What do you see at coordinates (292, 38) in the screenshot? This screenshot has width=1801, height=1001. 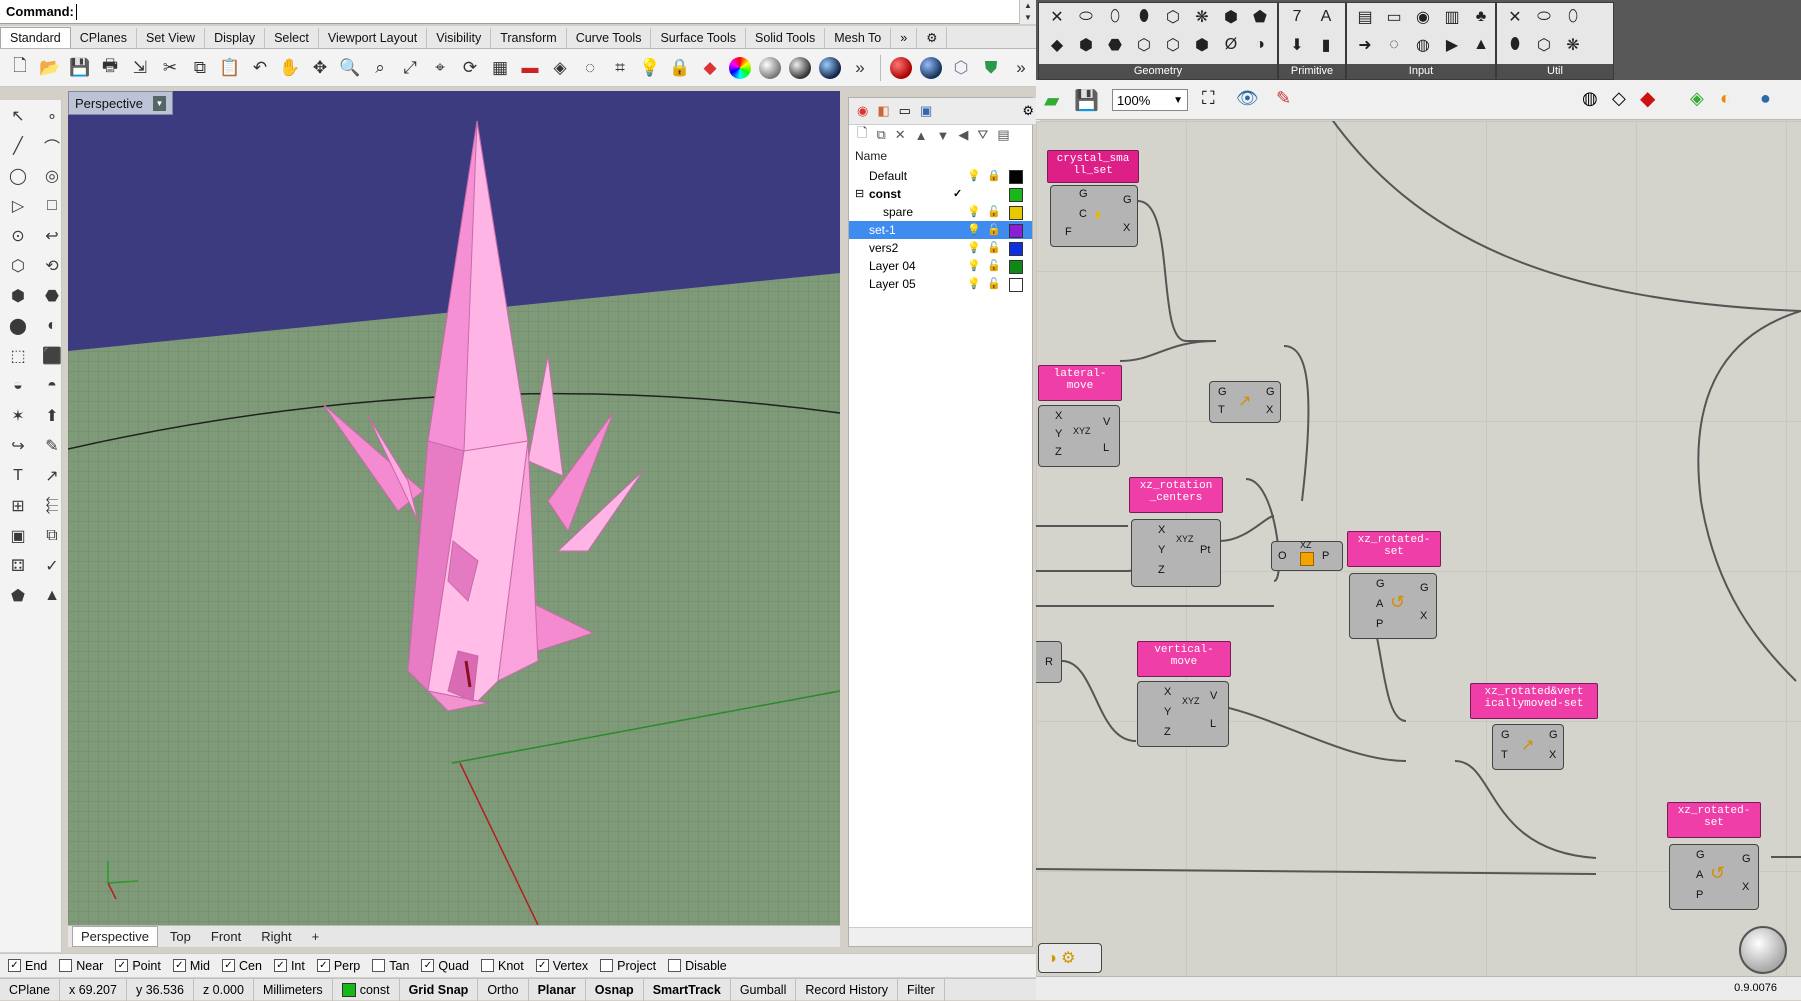 I see `tab-select: Select` at bounding box center [292, 38].